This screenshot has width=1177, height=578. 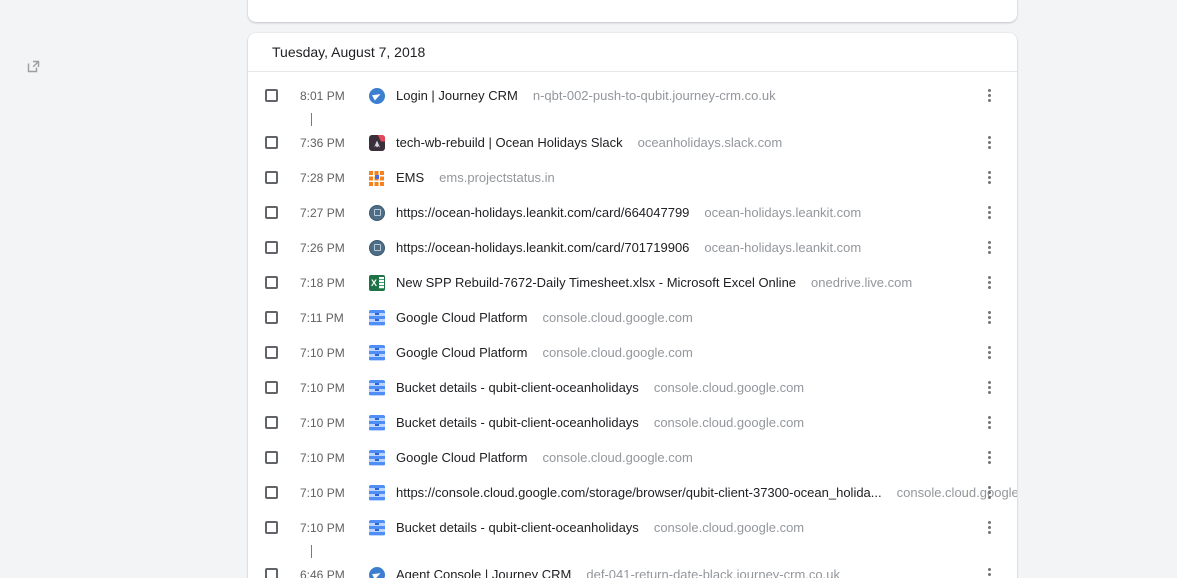 What do you see at coordinates (322, 247) in the screenshot?
I see `visit-time: 7:26 PM` at bounding box center [322, 247].